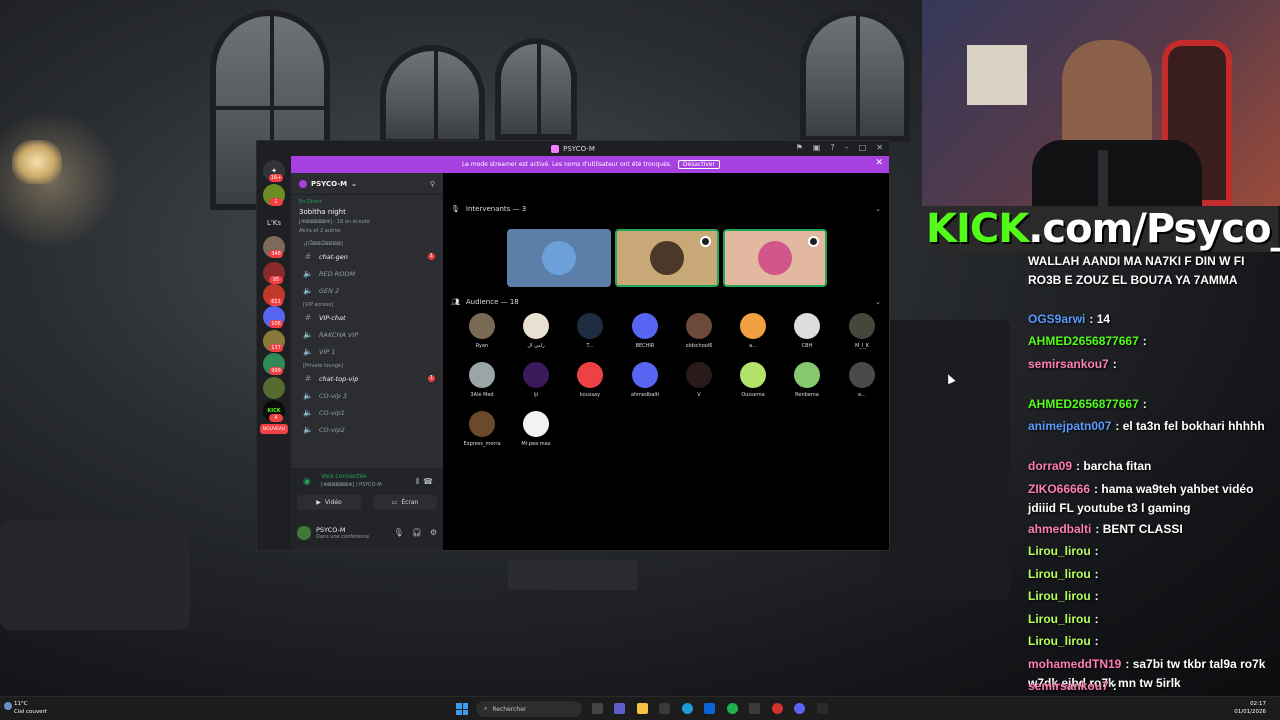 The image size is (1280, 720). Describe the element at coordinates (367, 351) in the screenshot. I see `channel-vip-1: 🔈 VIP 1` at that location.